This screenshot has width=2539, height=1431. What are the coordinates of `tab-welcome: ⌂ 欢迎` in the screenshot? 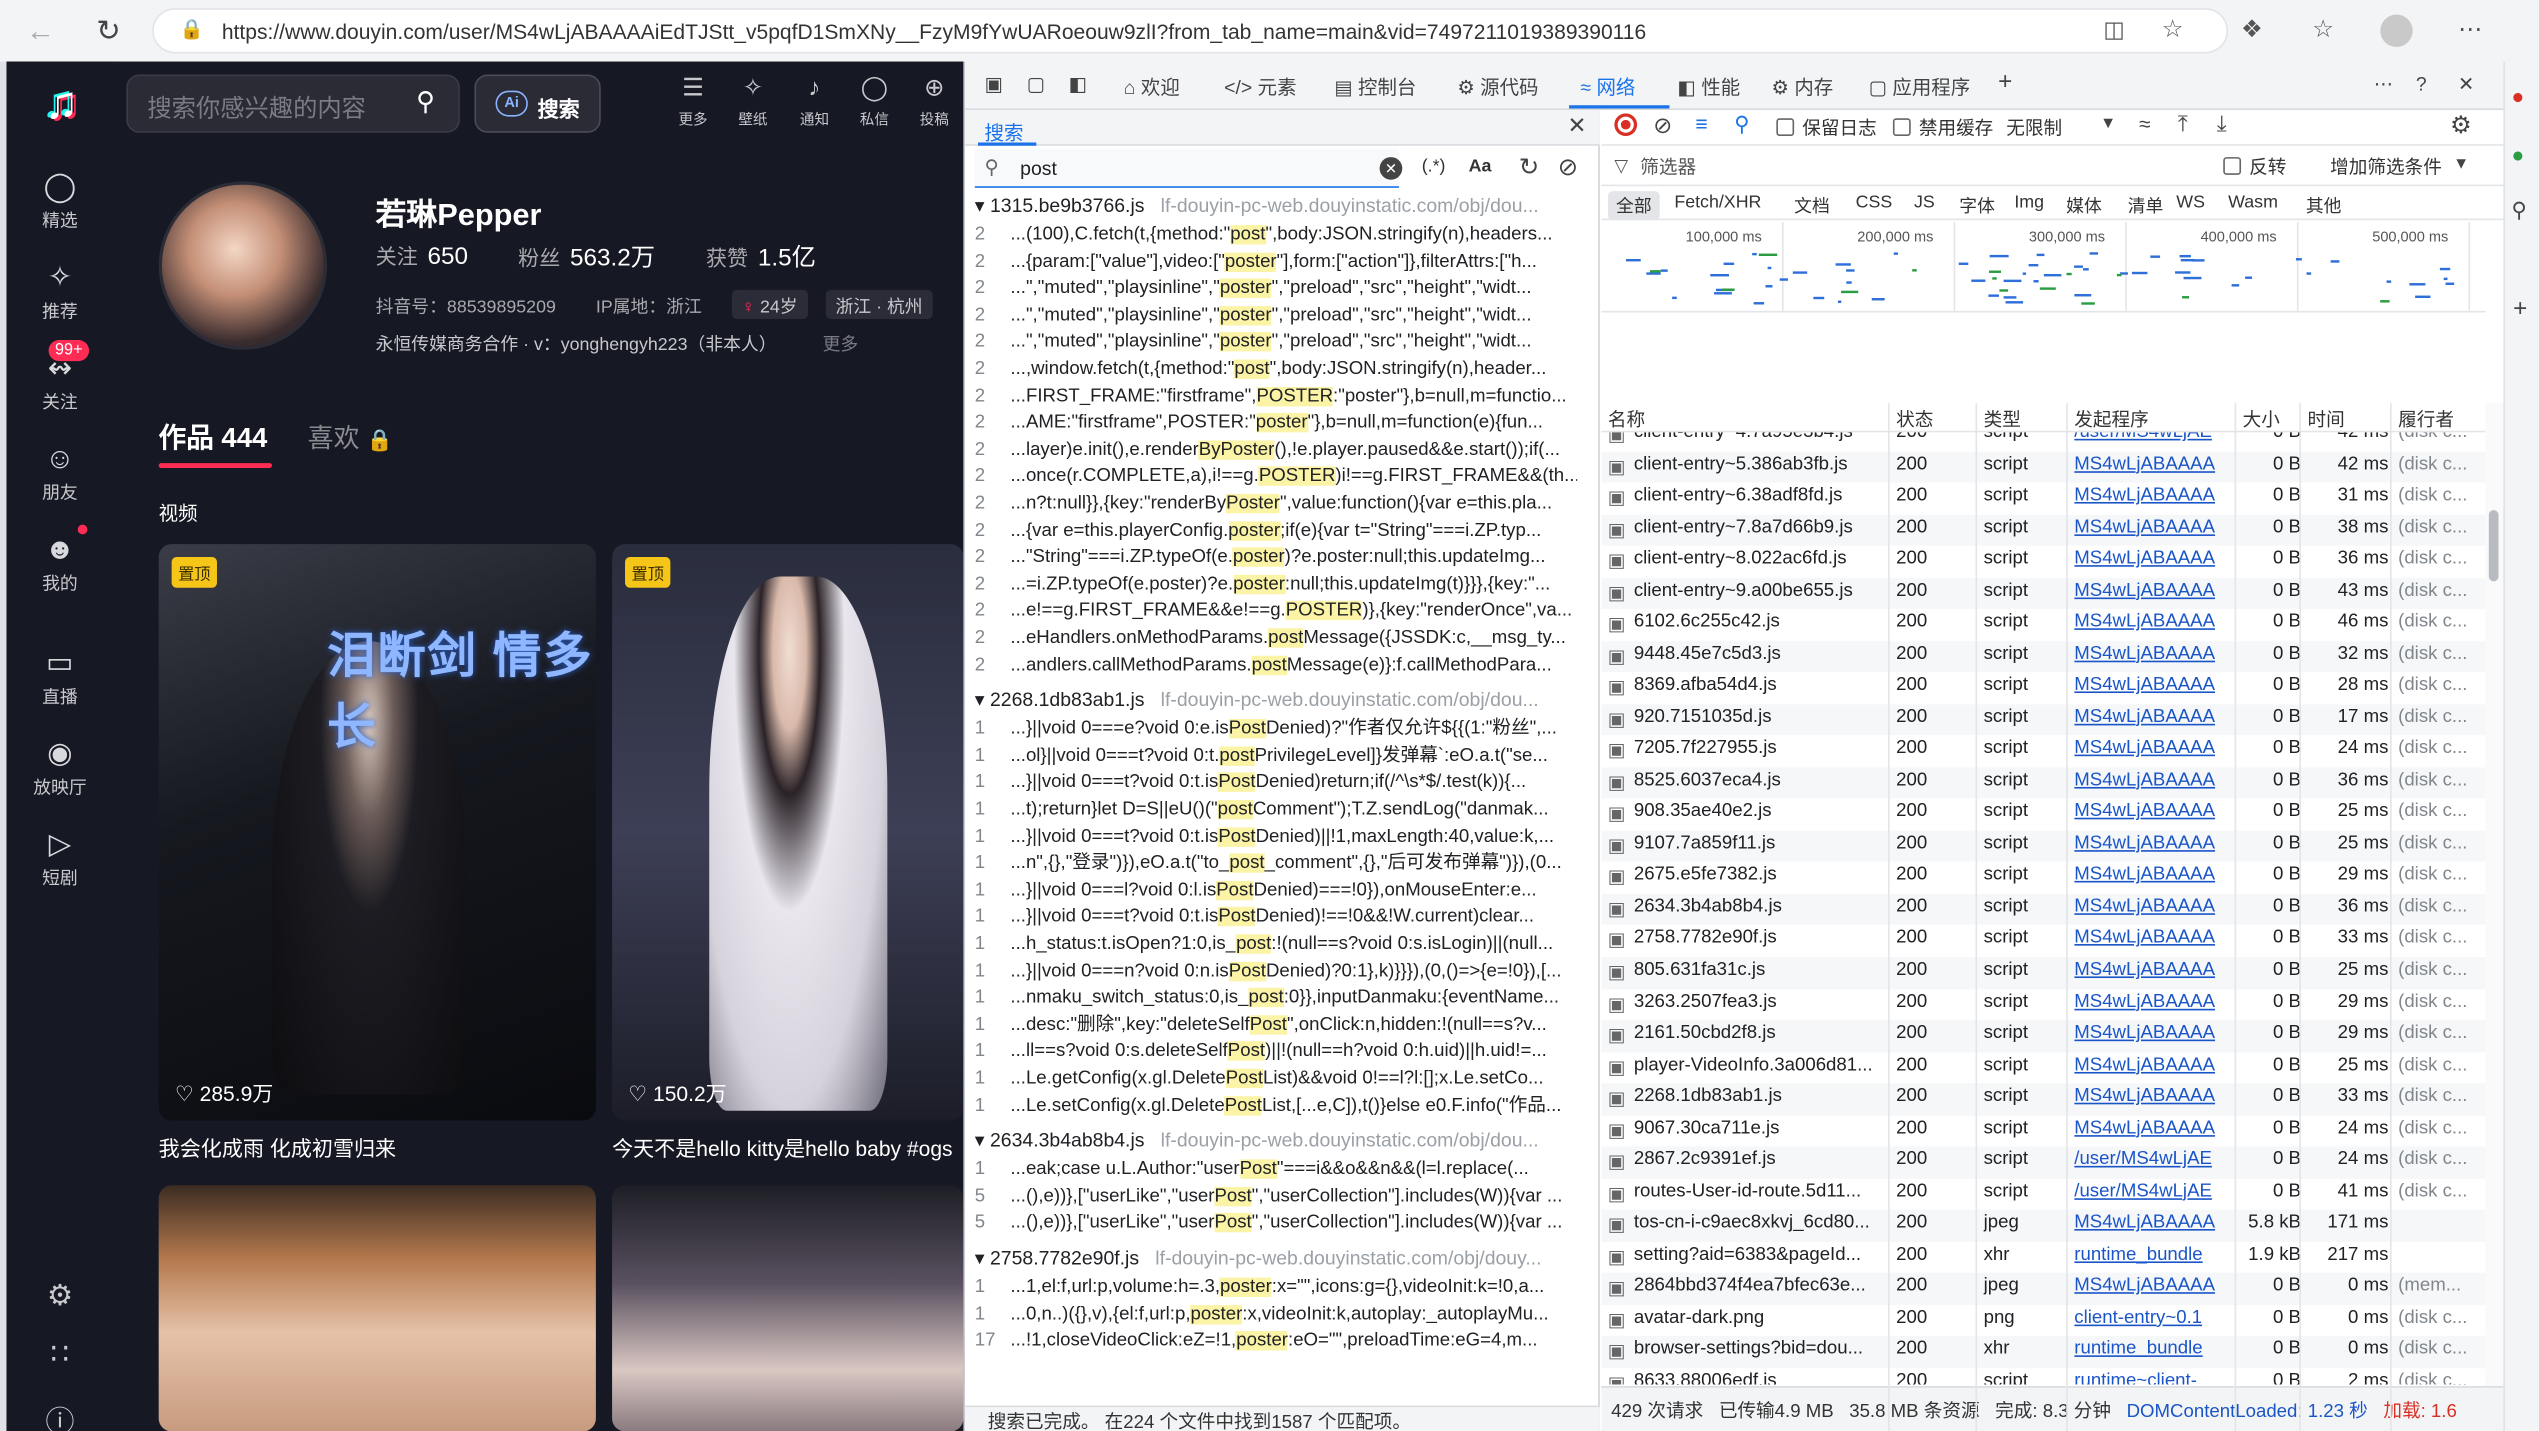 It's located at (1152, 87).